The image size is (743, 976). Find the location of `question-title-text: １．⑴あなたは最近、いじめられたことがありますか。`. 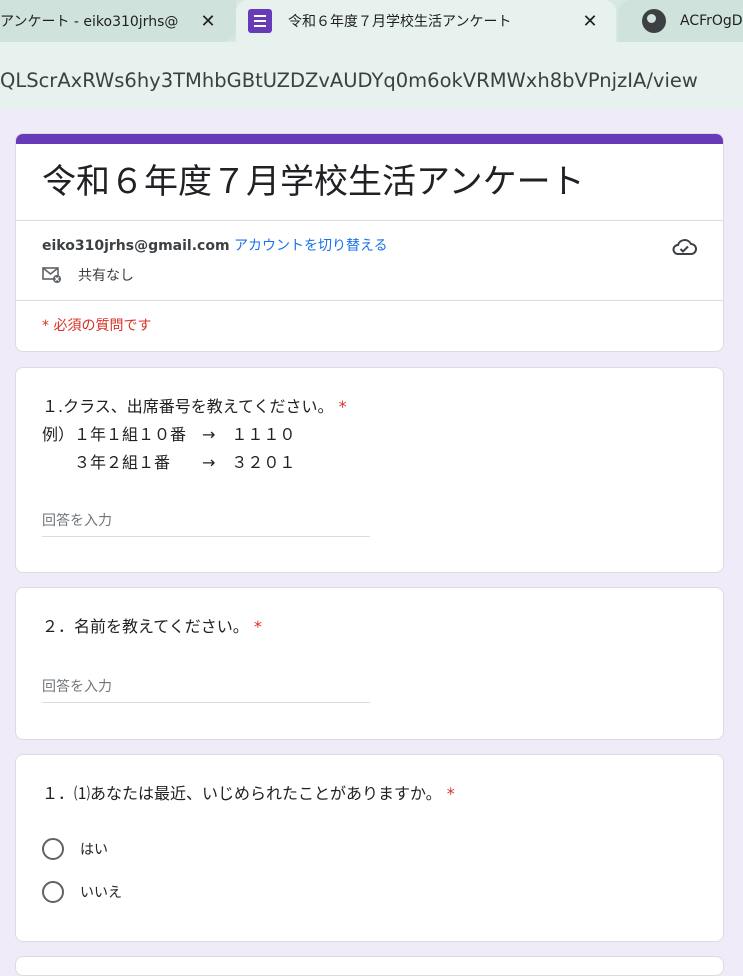

question-title-text: １．⑴あなたは最近、いじめられたことがありますか。 is located at coordinates (242, 793).